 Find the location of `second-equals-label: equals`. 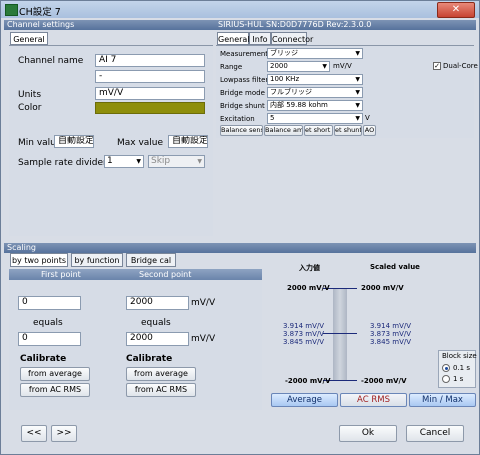

second-equals-label: equals is located at coordinates (156, 323).